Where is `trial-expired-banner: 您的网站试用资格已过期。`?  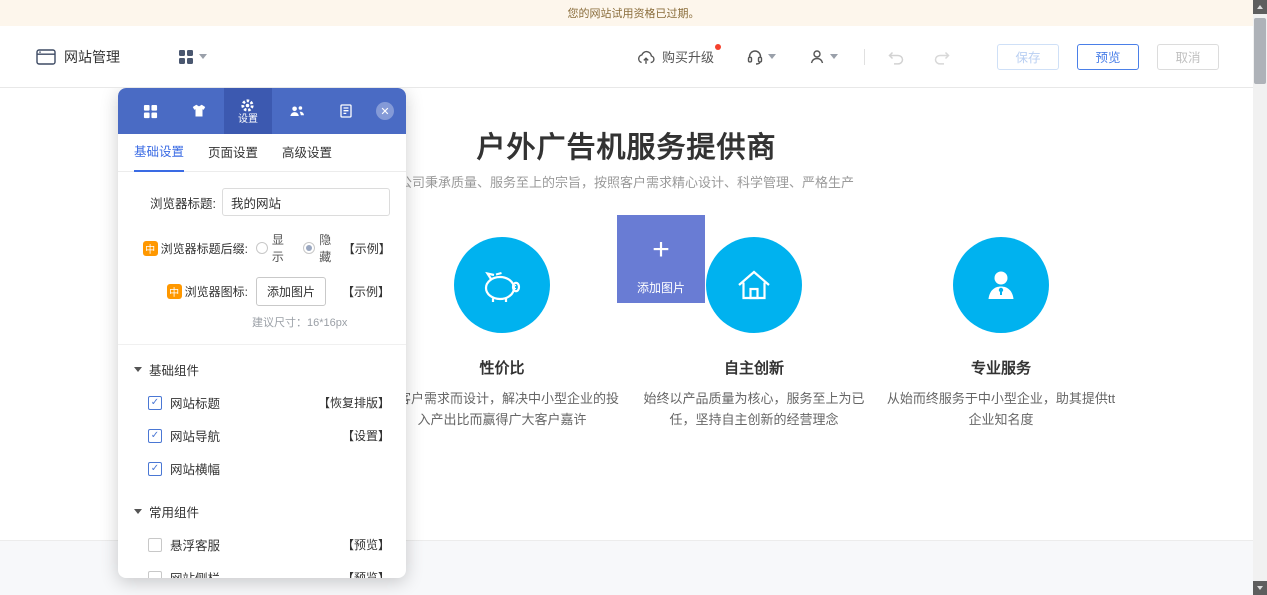 trial-expired-banner: 您的网站试用资格已过期。 is located at coordinates (633, 13).